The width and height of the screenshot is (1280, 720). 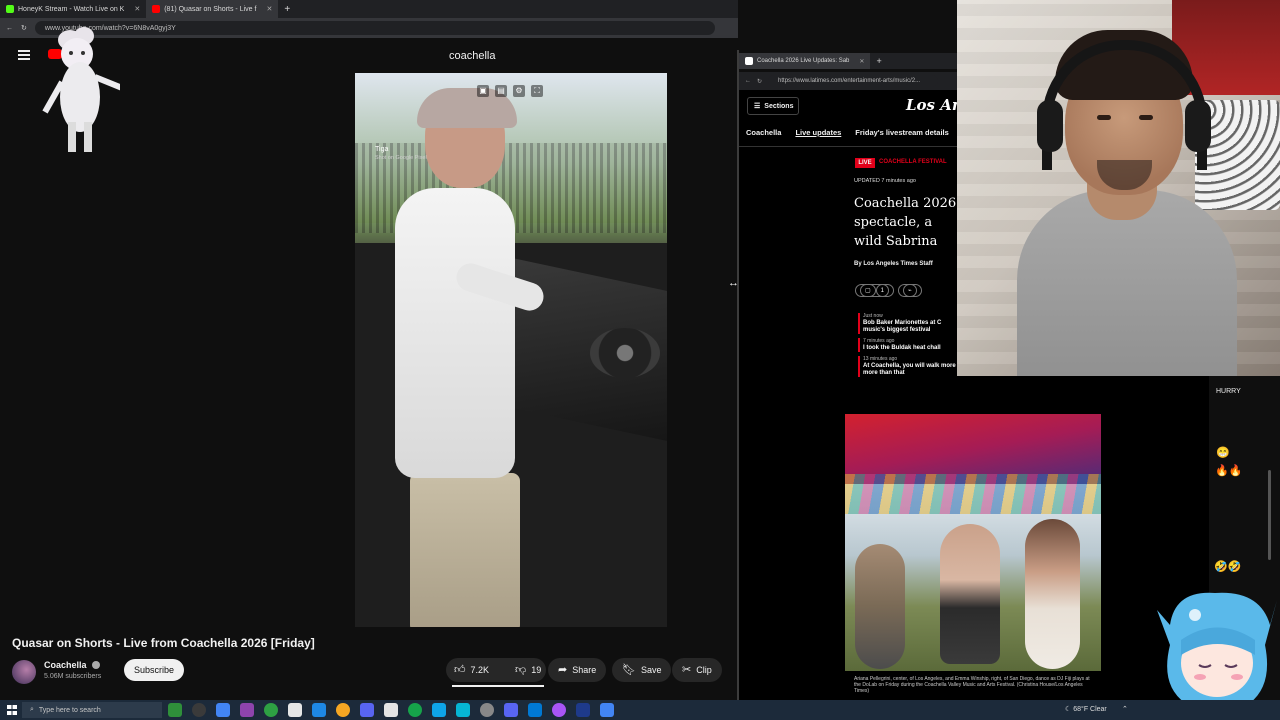 What do you see at coordinates (471, 670) in the screenshot?
I see `like-button: 👍︎ 7.2K` at bounding box center [471, 670].